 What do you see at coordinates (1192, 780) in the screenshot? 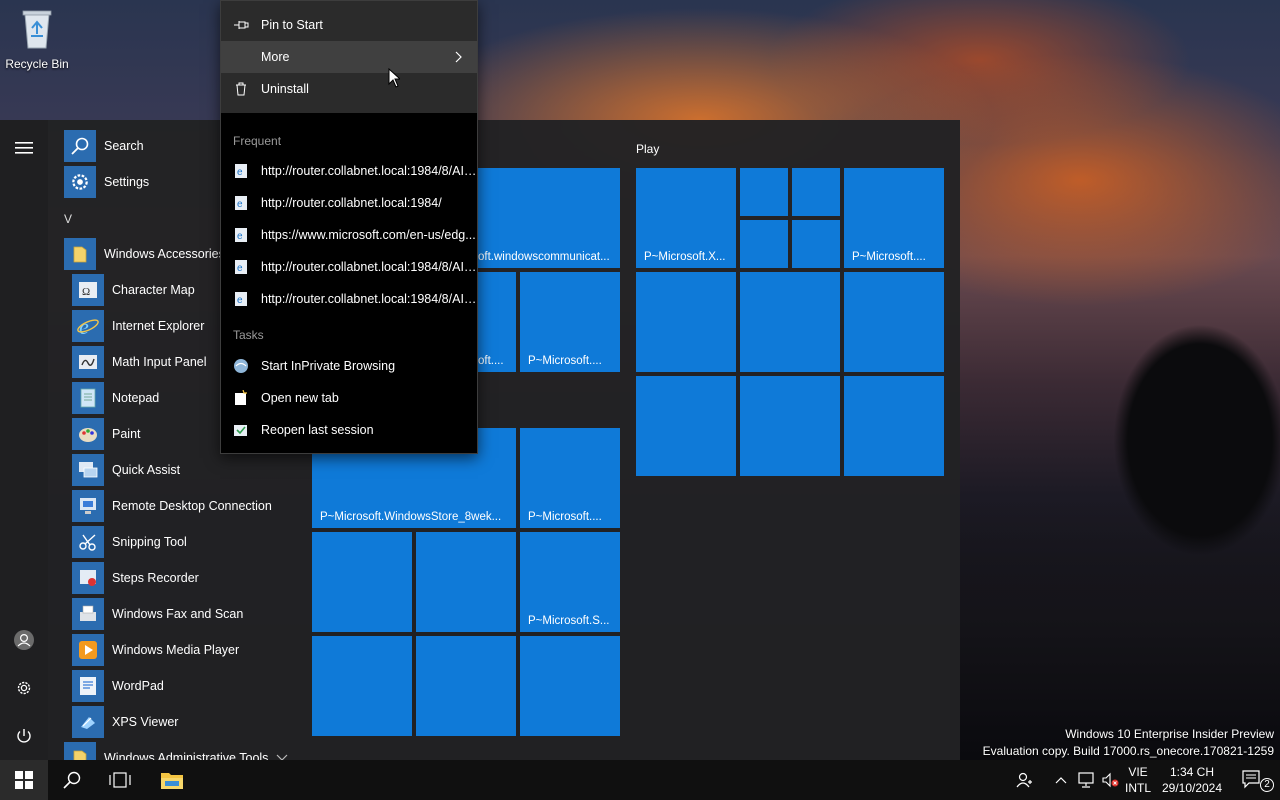
I see `clock: 1:34 CH 29/10/2024` at bounding box center [1192, 780].